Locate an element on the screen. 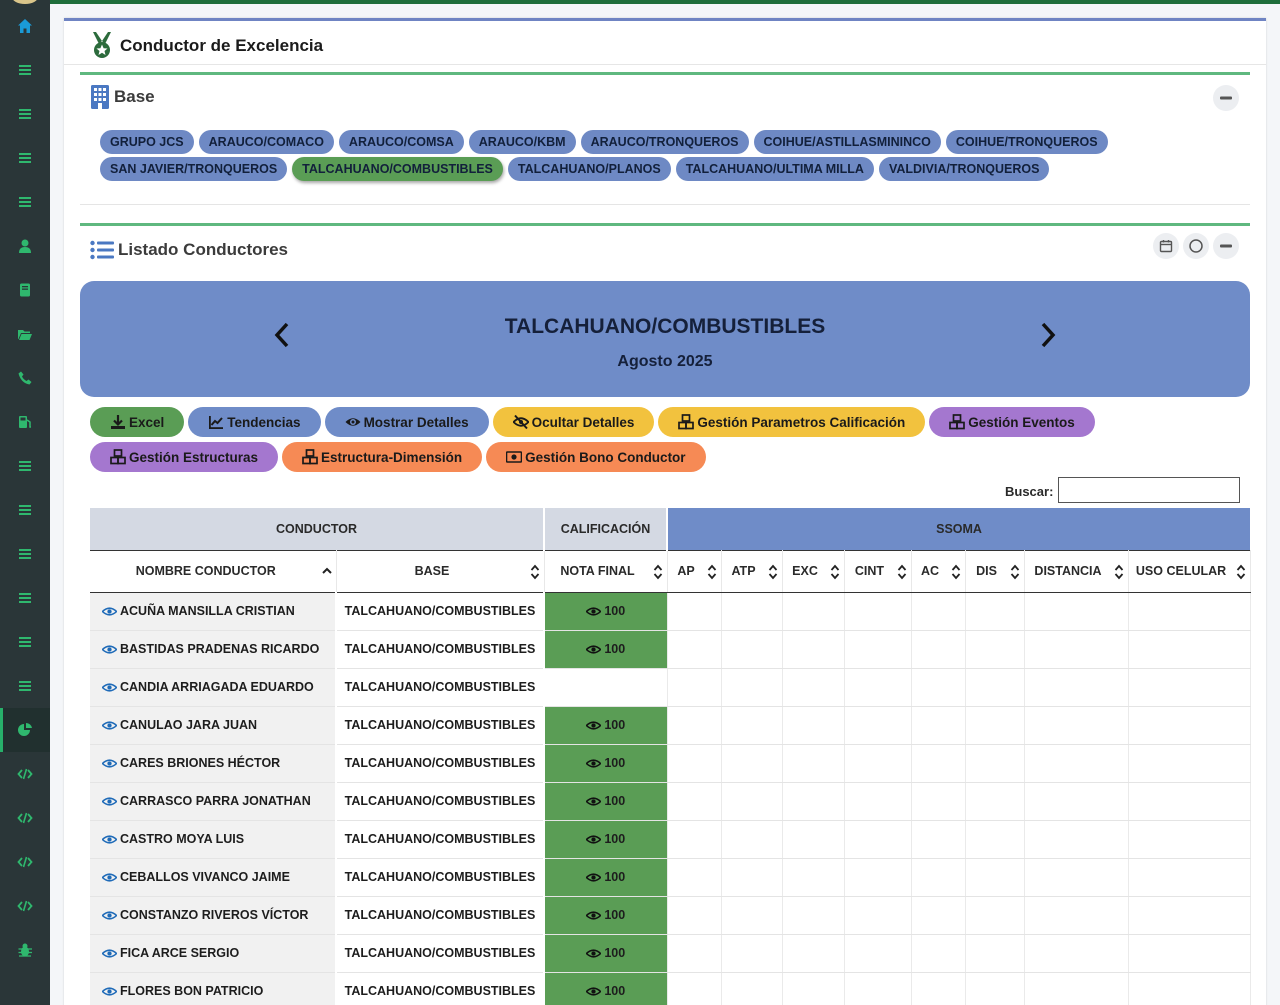 This screenshot has height=1005, width=1280. column-header-nota-final: NOTA FINAL is located at coordinates (606, 571).